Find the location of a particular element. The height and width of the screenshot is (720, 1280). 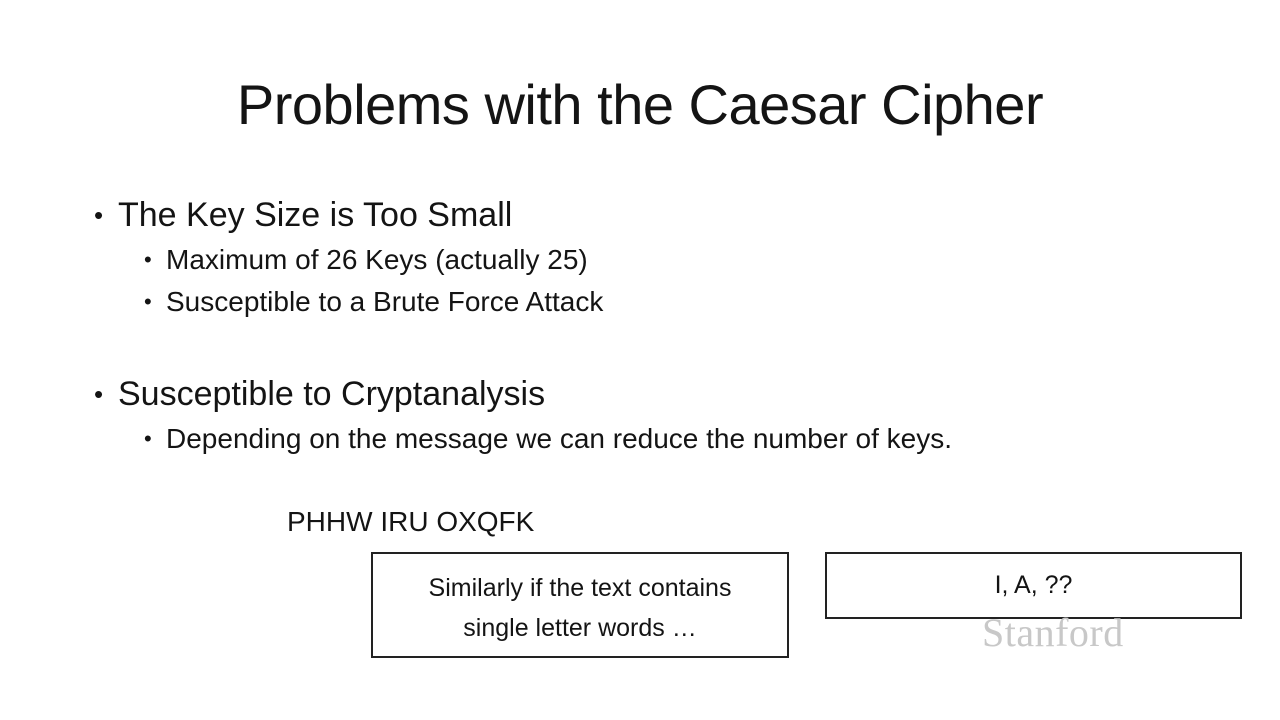

sub-bullet-brute-force: • Susceptible to a Brute Force Attack is located at coordinates (374, 302).